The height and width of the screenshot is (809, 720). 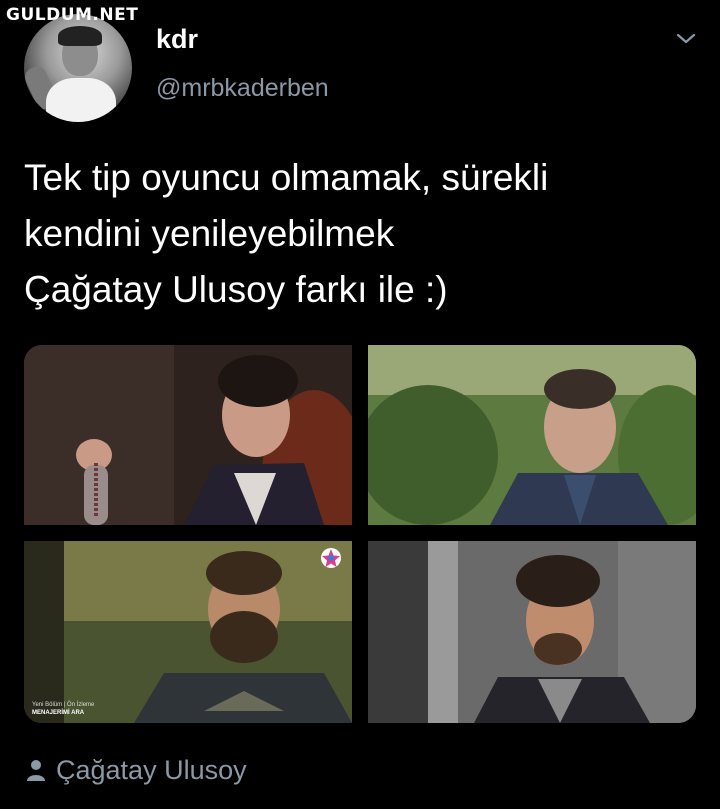 I want to click on tweet-text-line: Tek tip oyuncu olmamak, sürekli, so click(x=286, y=177).